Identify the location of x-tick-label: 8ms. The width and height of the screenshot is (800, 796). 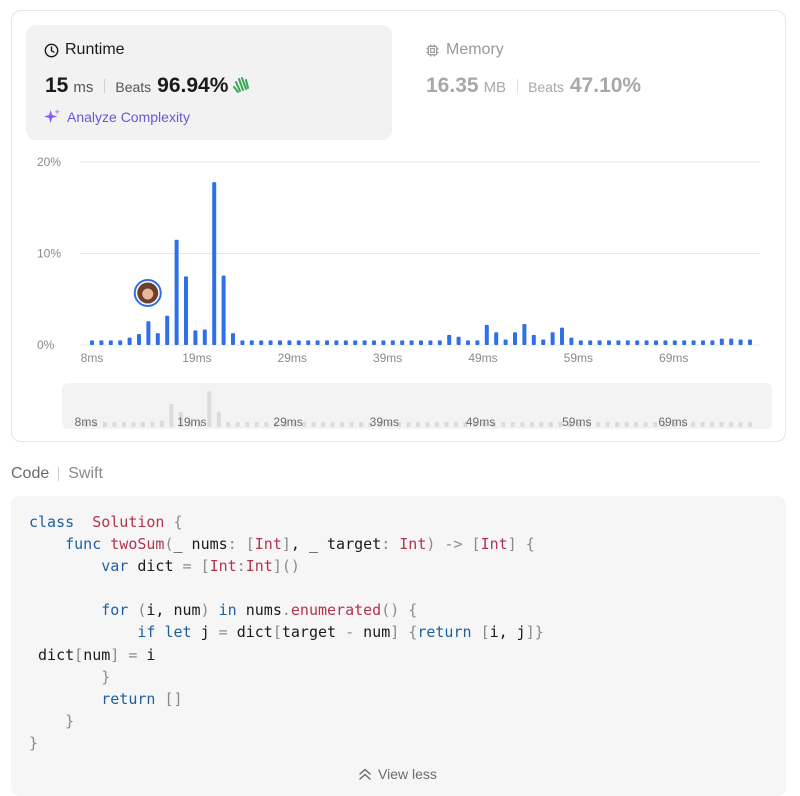
(92, 358).